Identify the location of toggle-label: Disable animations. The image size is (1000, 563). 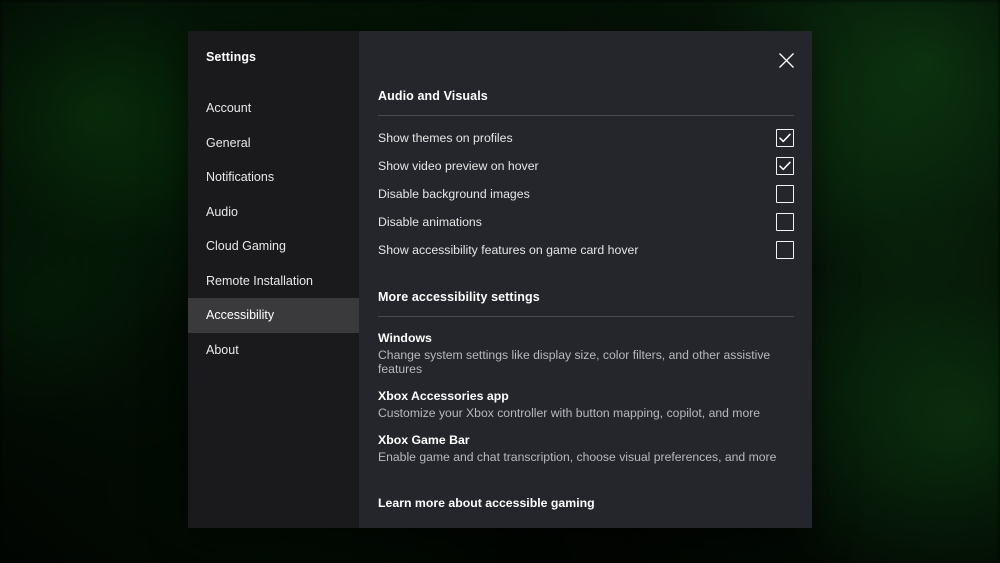
(430, 222).